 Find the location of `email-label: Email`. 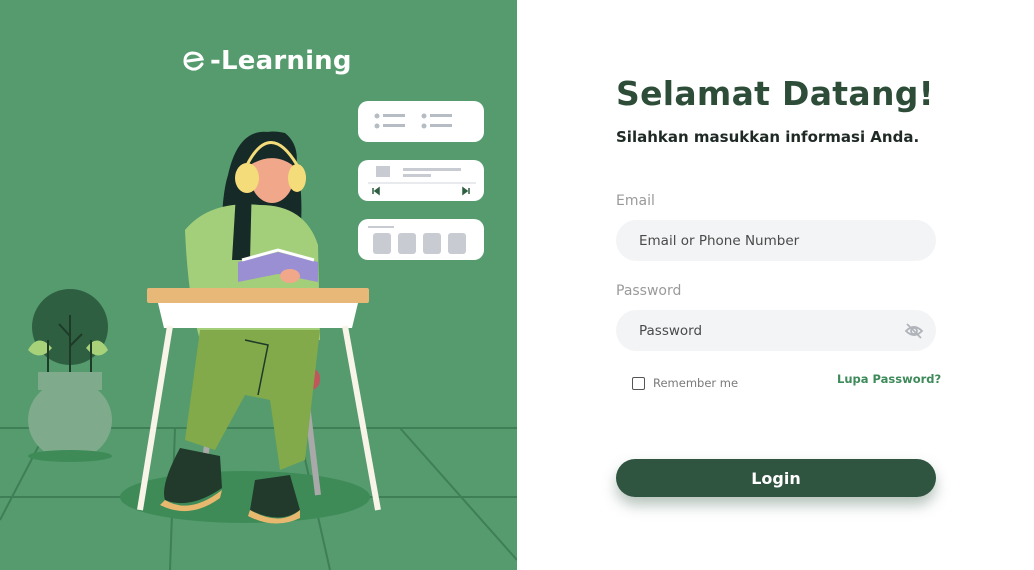

email-label: Email is located at coordinates (635, 201).